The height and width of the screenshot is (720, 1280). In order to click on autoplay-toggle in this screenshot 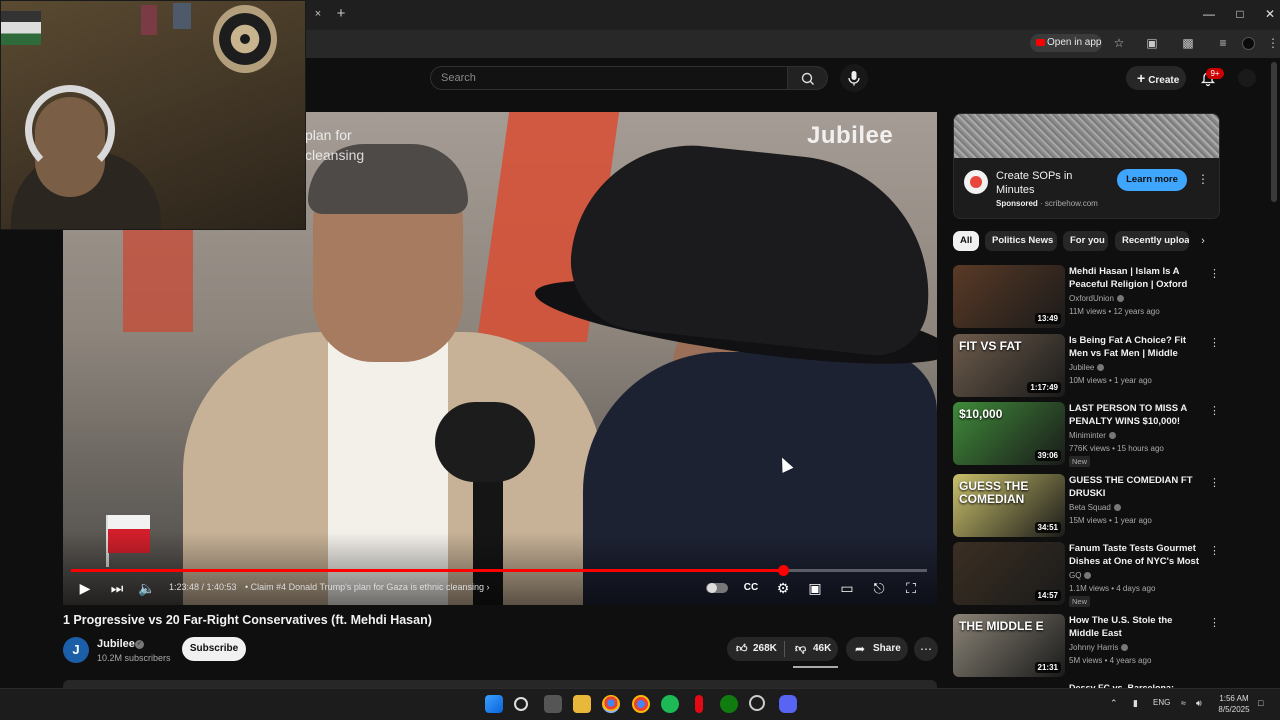, I will do `click(717, 588)`.